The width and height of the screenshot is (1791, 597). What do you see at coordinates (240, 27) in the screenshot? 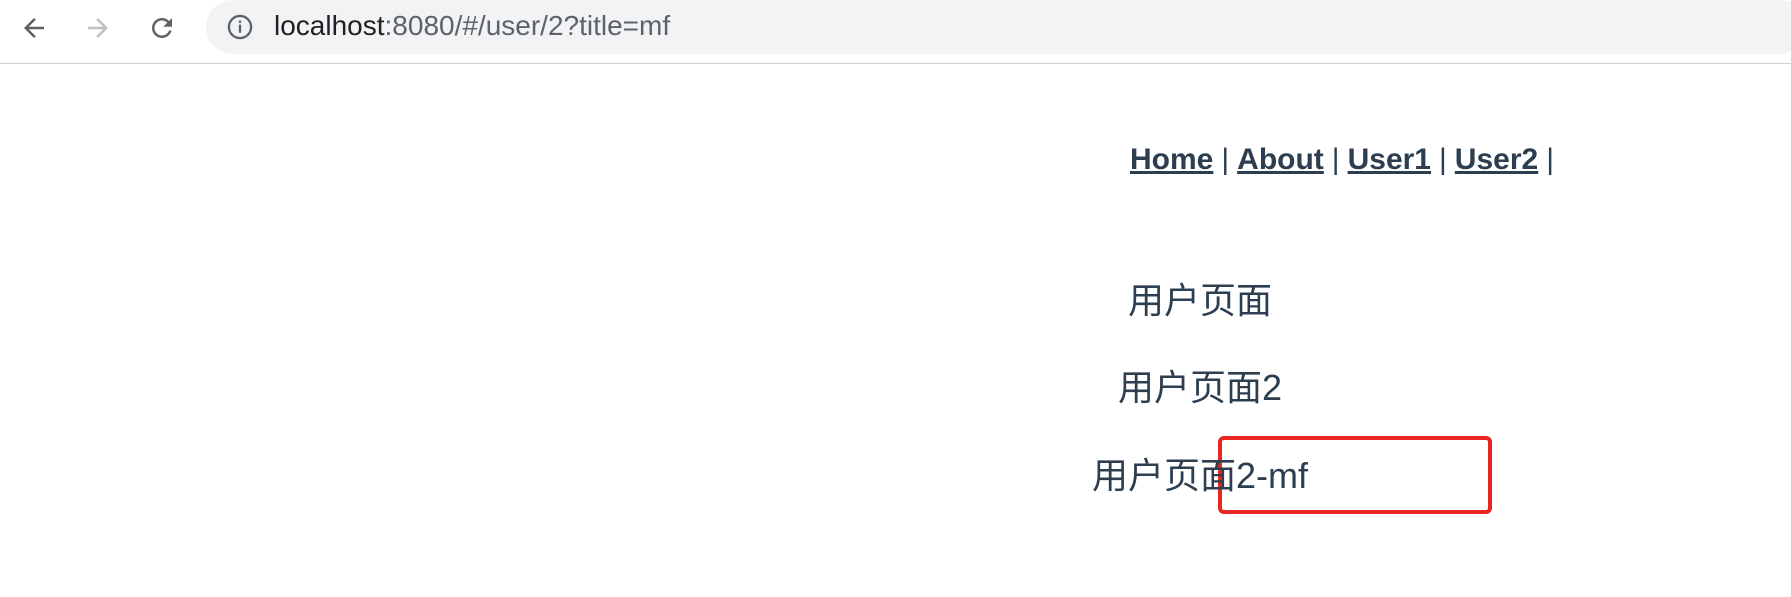
I see `info-icon` at bounding box center [240, 27].